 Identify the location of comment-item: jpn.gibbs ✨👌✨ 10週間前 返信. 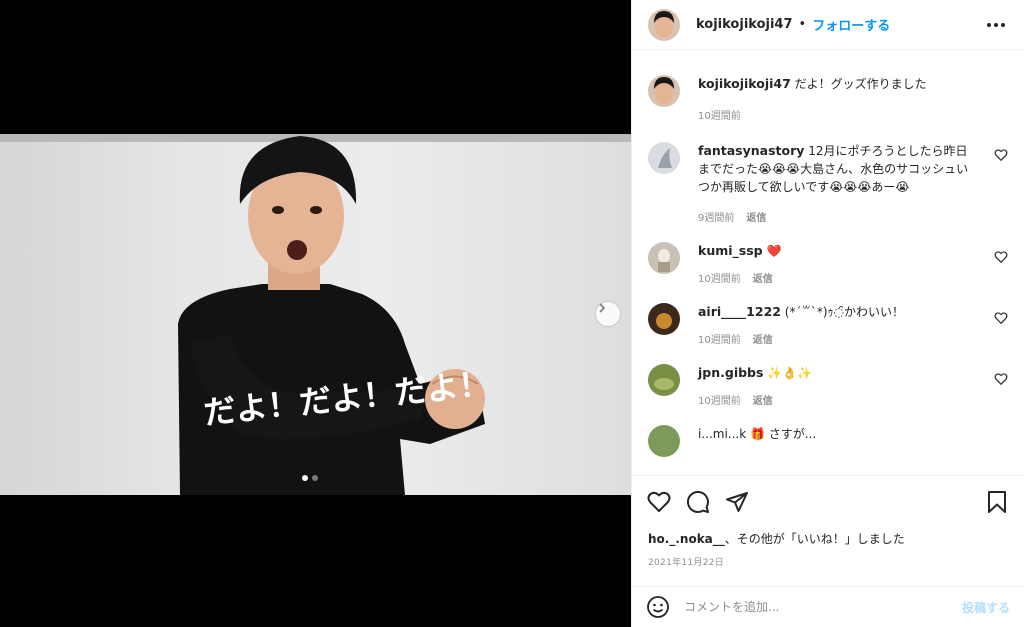
(828, 385).